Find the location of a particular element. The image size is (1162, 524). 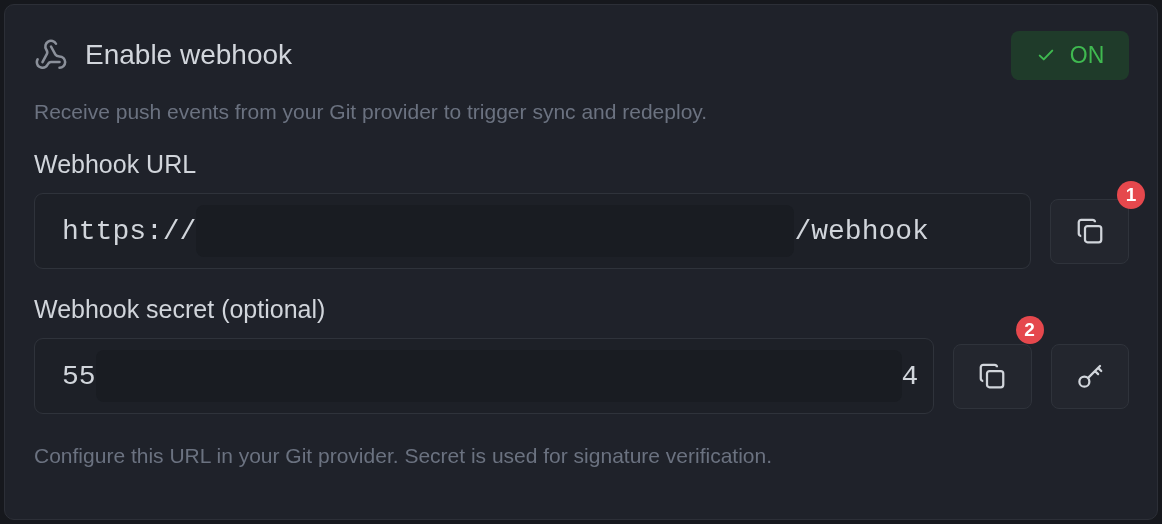

section-title: Enable webhook is located at coordinates (189, 55).